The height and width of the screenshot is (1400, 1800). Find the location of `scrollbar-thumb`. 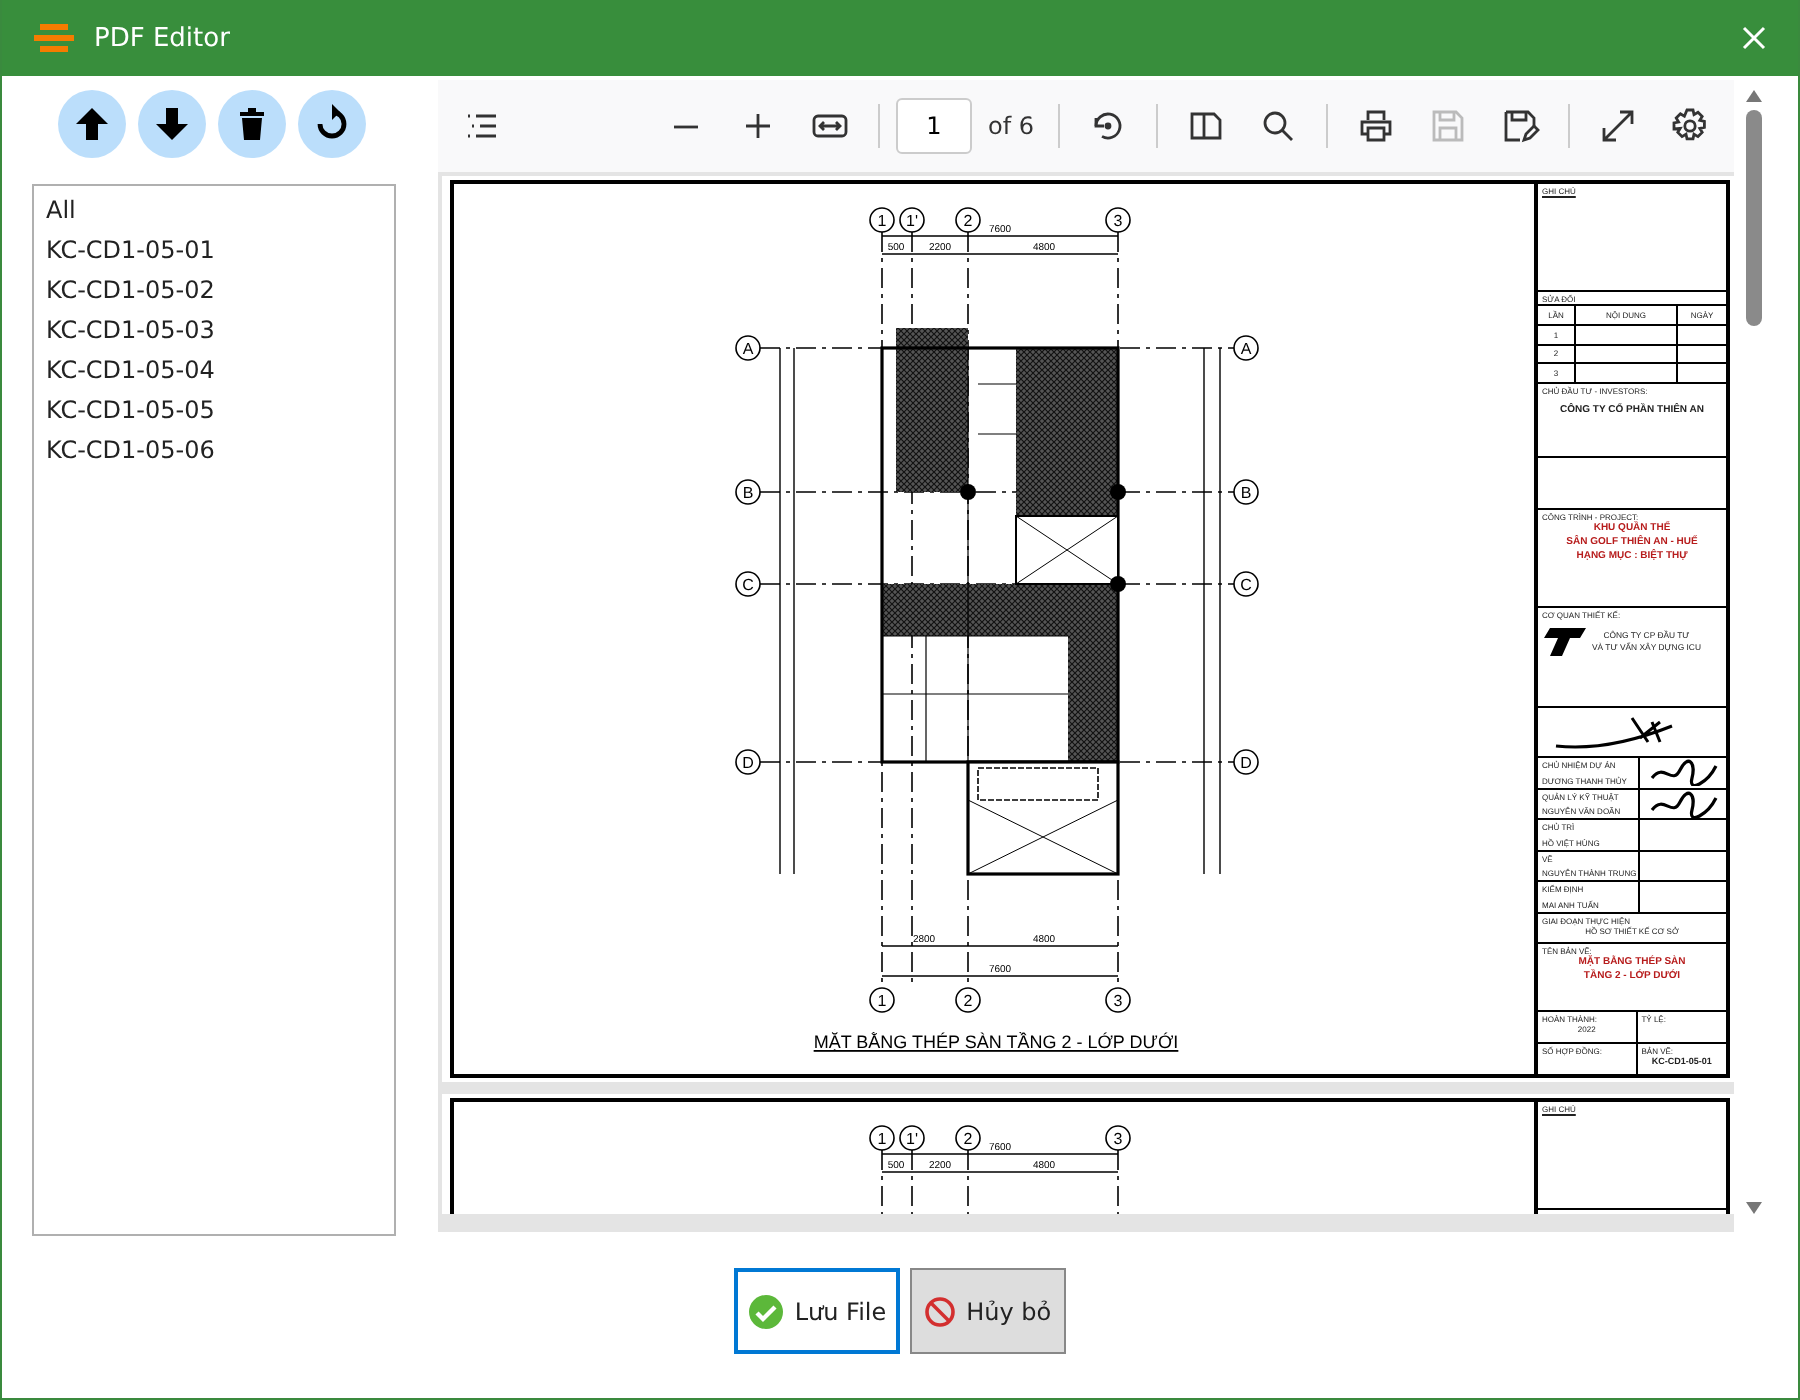

scrollbar-thumb is located at coordinates (1754, 218).